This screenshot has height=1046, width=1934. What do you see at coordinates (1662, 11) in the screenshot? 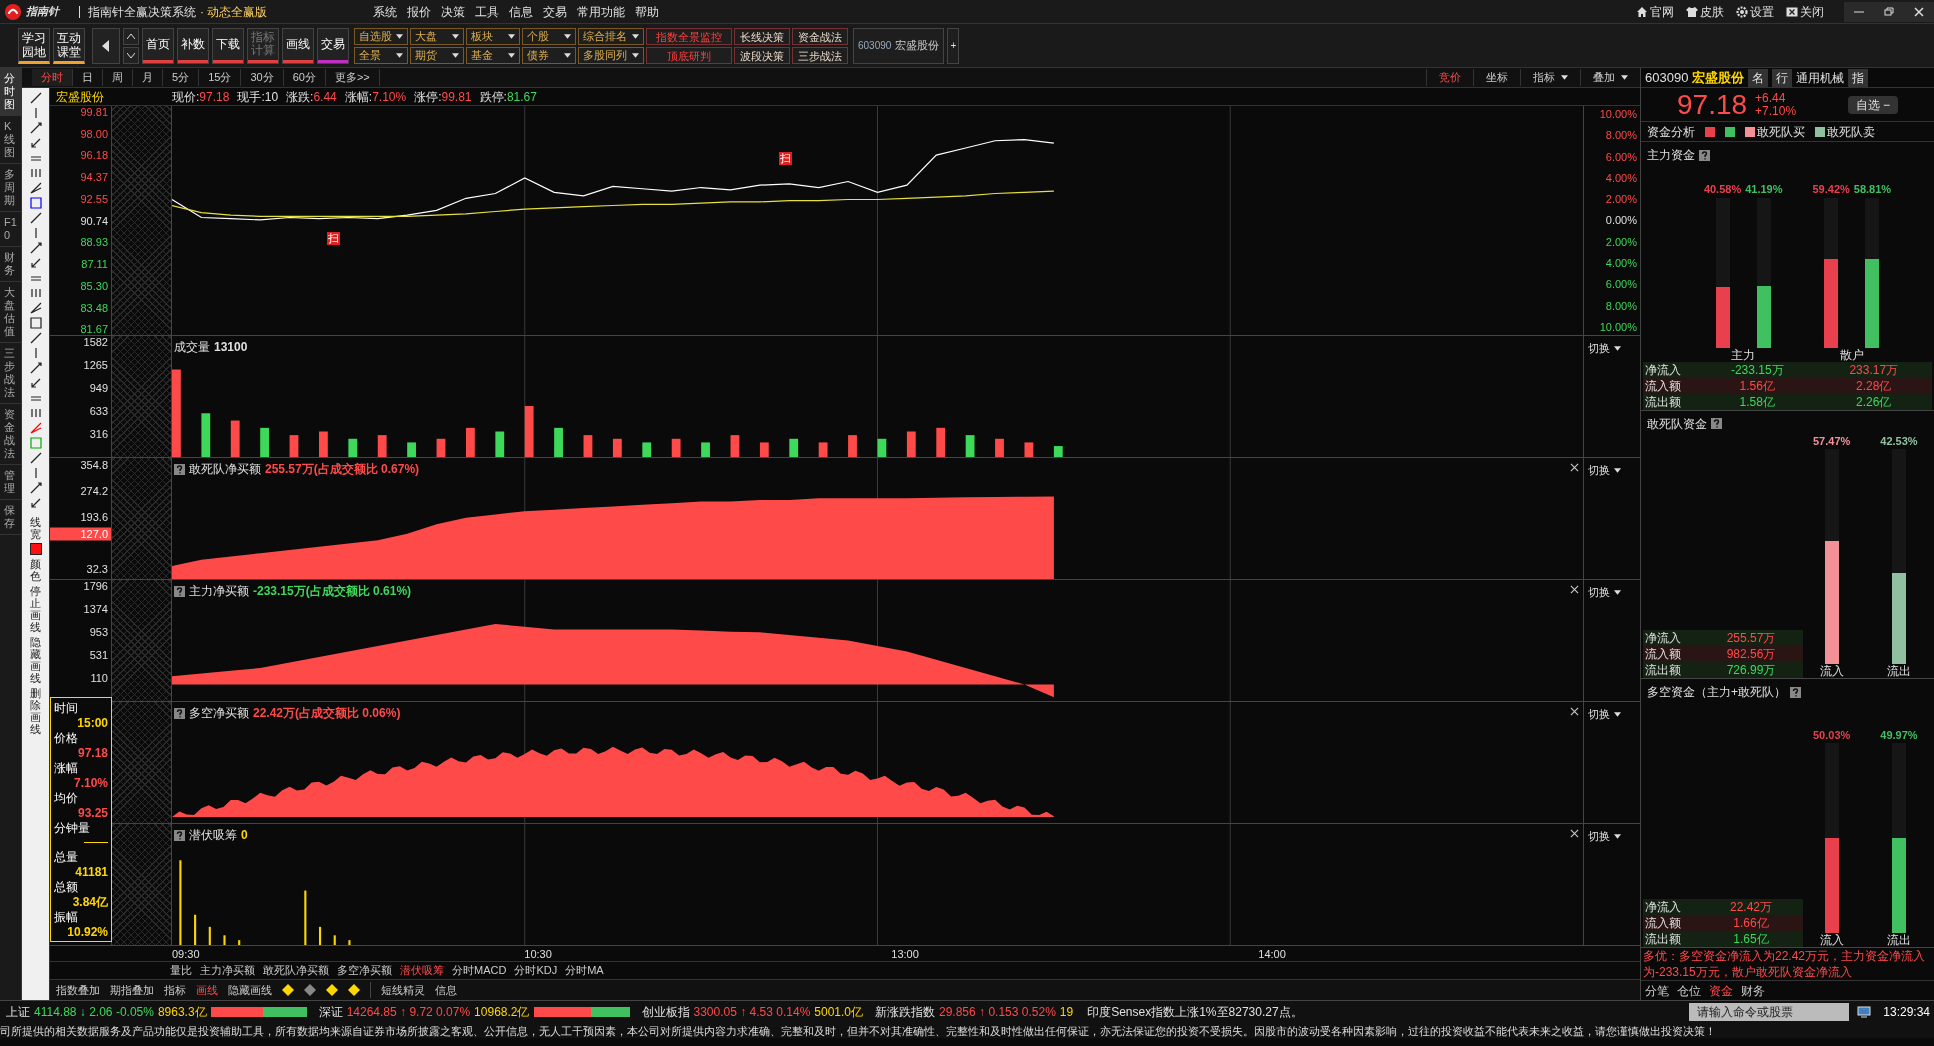
I see `header-link: 官网` at bounding box center [1662, 11].